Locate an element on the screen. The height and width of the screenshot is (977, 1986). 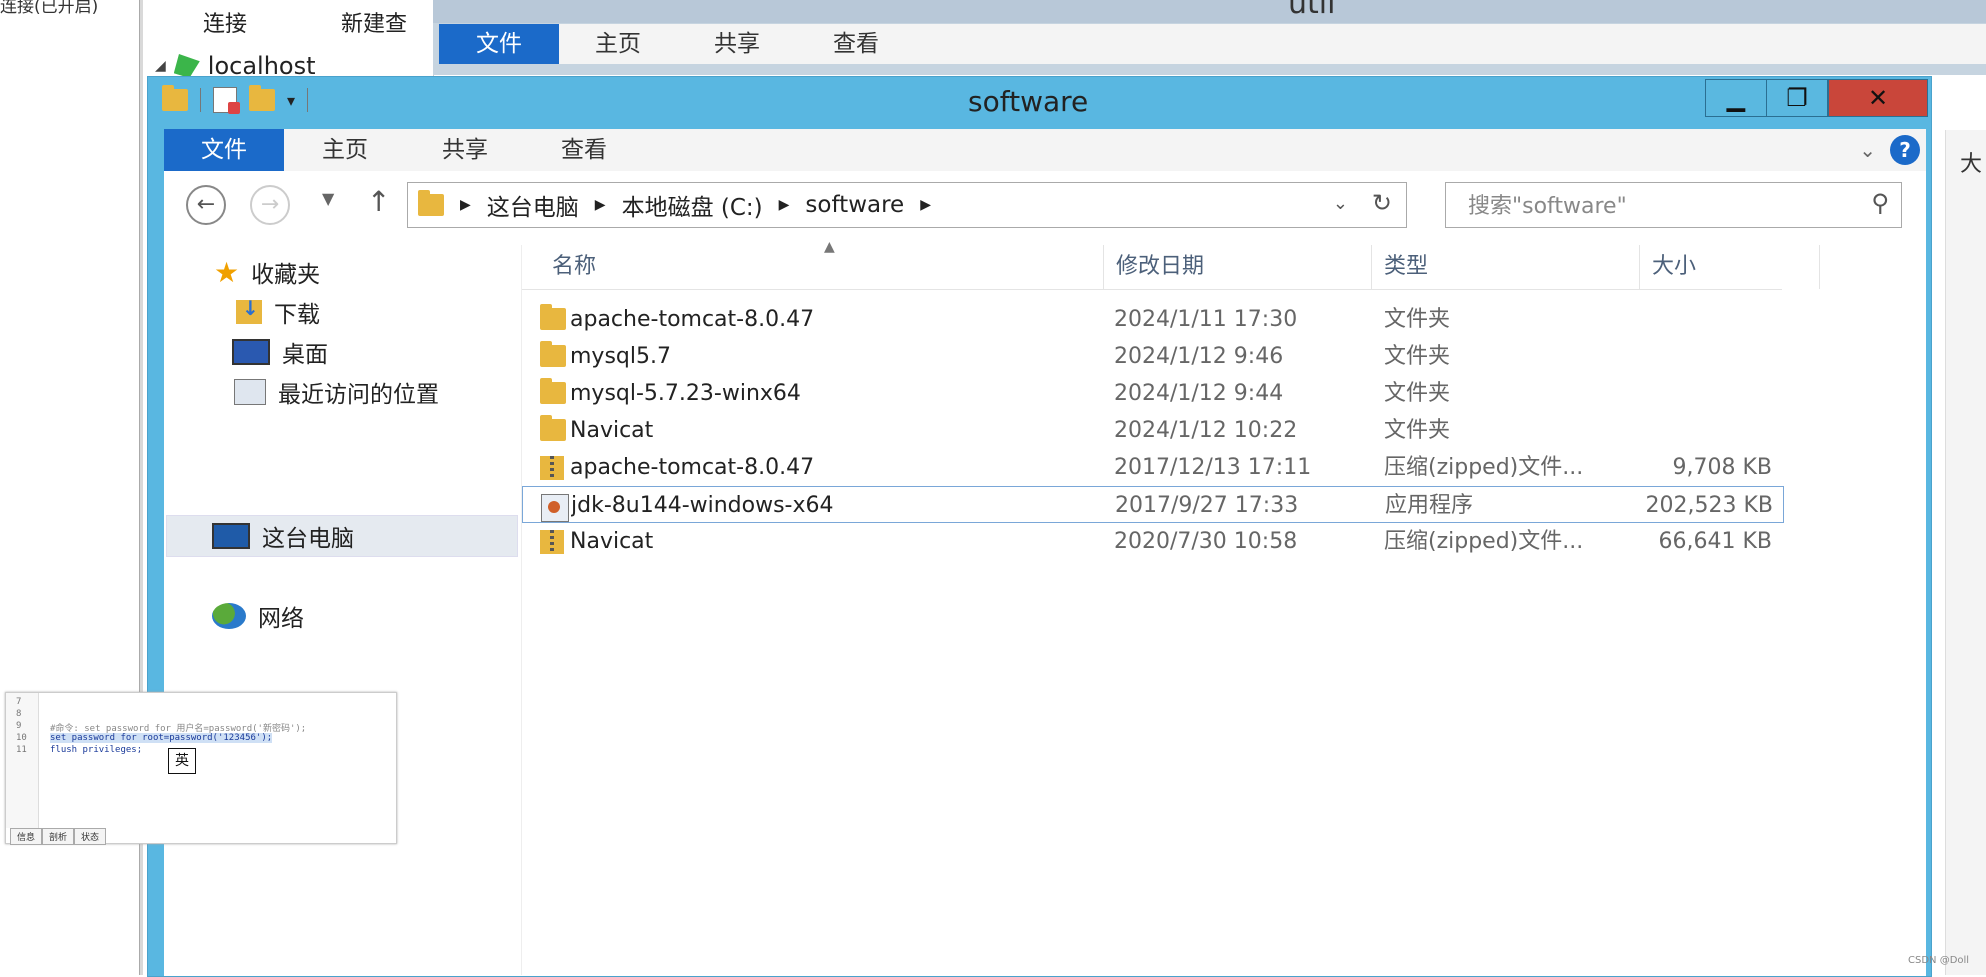
file-size: 202,523 KB is located at coordinates (1709, 505).